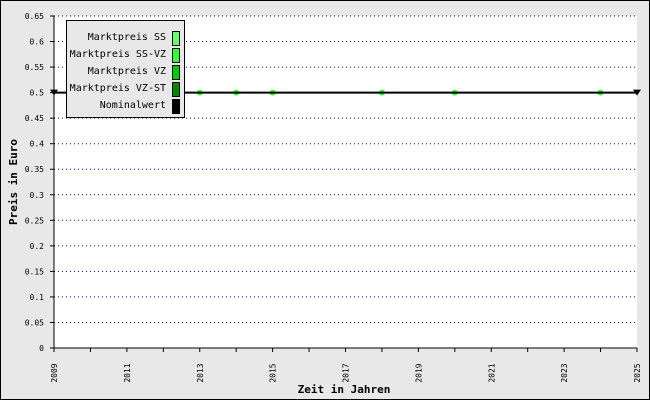 The image size is (650, 400). Describe the element at coordinates (418, 372) in the screenshot. I see `x-tick-label: 2019` at that location.